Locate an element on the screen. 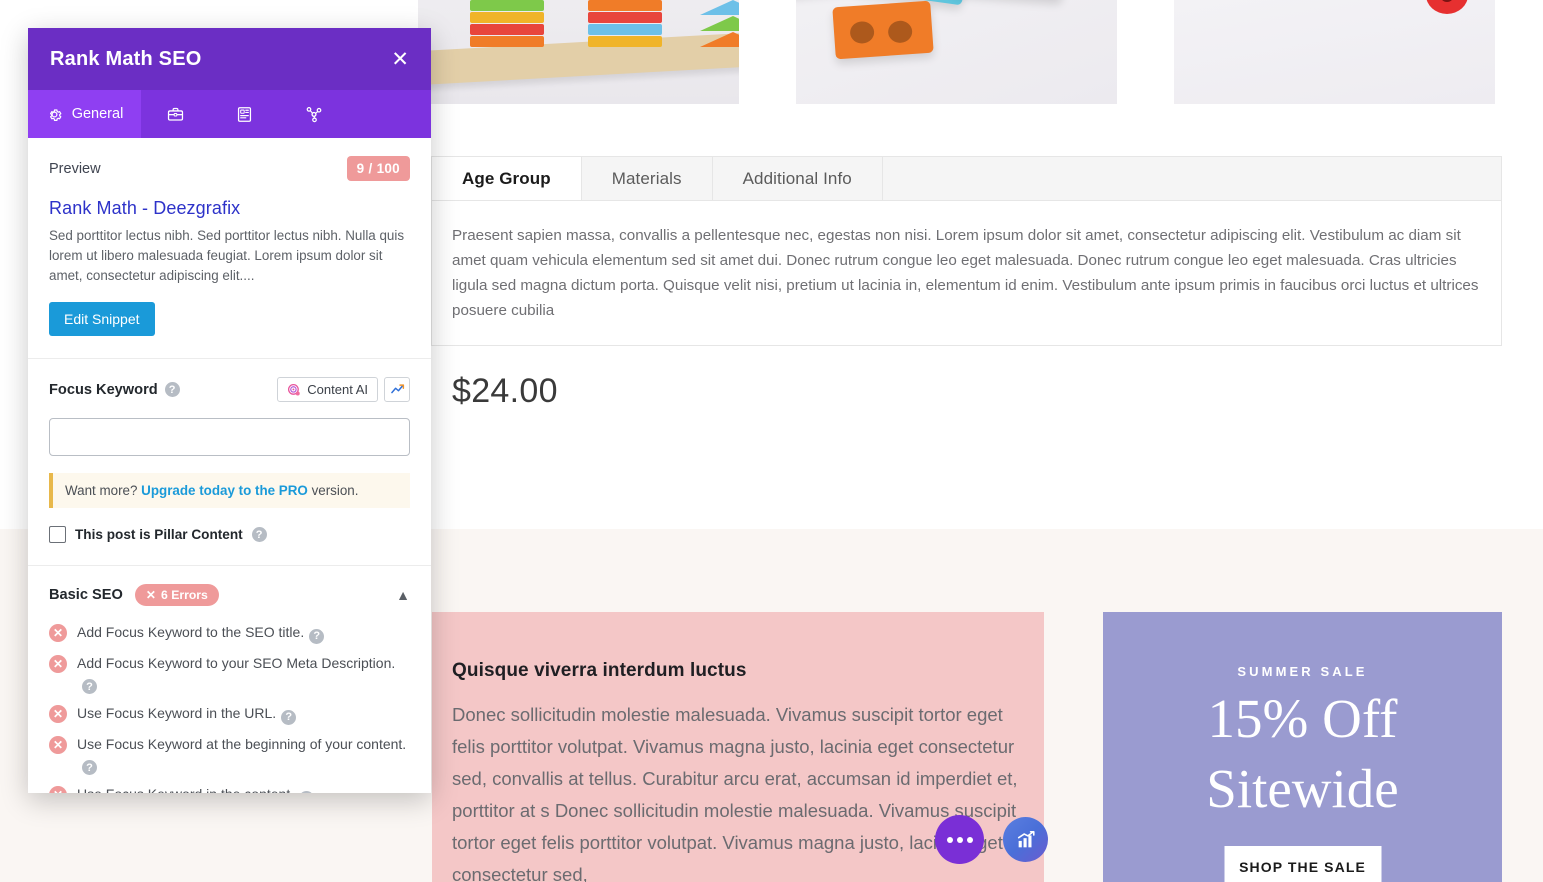  product-tab-bar: Age Group Materials Additional Info is located at coordinates (966, 178).